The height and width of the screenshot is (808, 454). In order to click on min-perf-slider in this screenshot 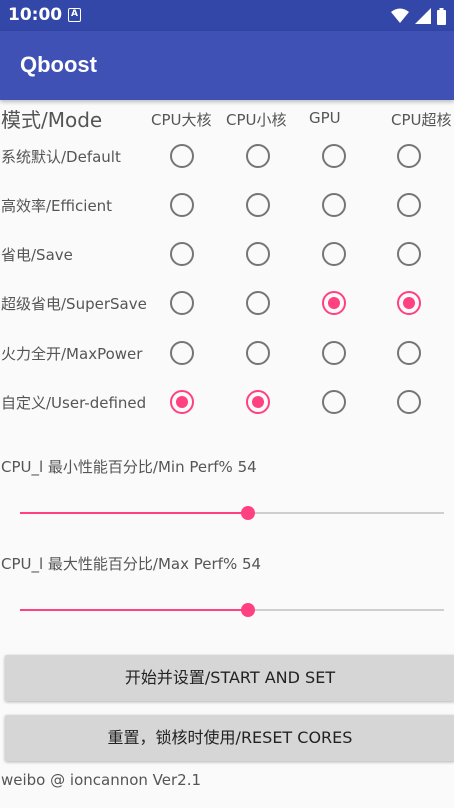, I will do `click(232, 513)`.